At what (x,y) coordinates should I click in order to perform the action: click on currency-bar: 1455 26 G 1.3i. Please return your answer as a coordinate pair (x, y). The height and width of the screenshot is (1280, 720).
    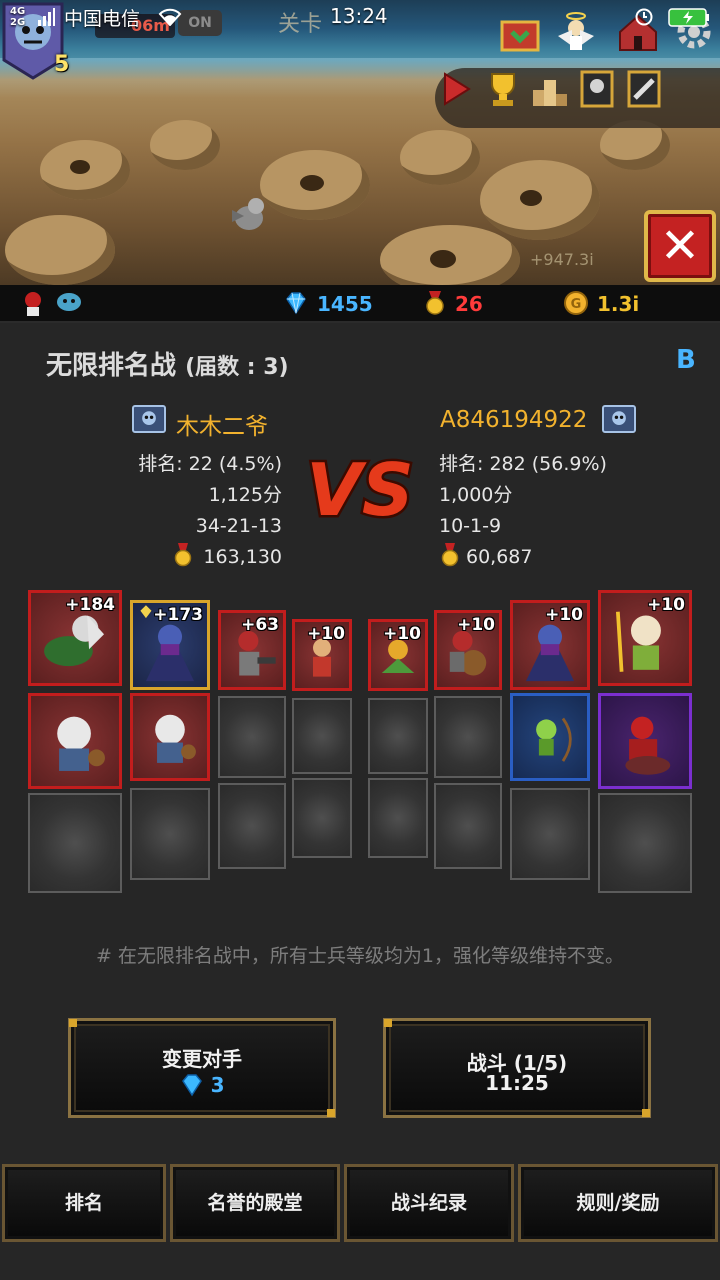
    Looking at the image, I should click on (360, 304).